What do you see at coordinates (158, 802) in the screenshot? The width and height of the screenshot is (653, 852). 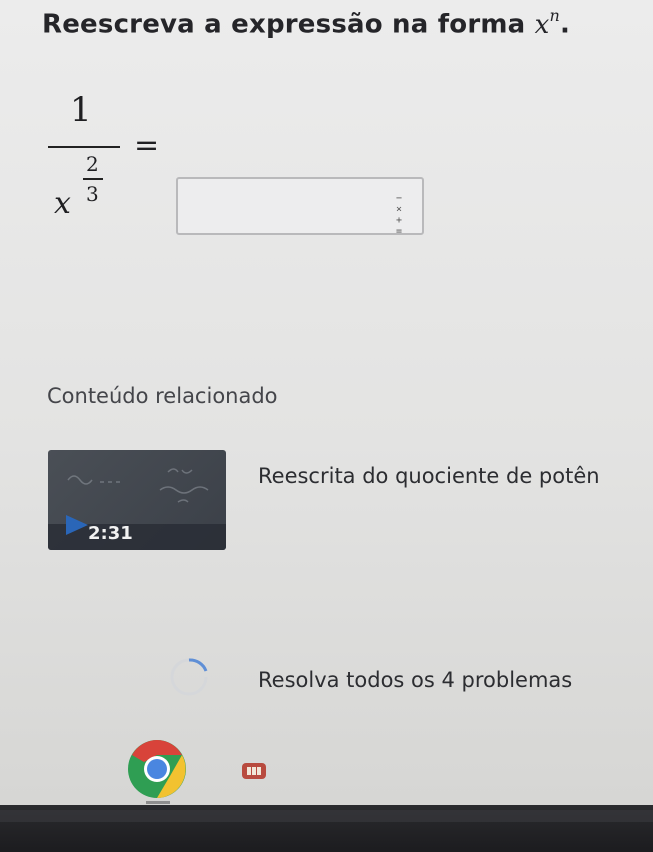 I see `chrome-active-indicator` at bounding box center [158, 802].